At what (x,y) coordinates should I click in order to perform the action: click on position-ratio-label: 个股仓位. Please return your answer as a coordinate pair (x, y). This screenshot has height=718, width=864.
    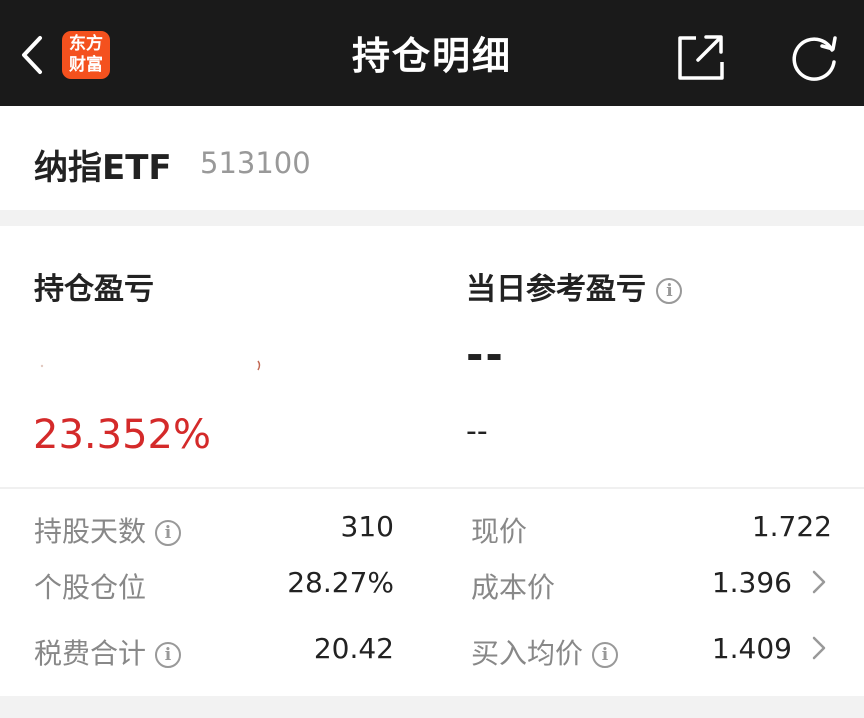
    Looking at the image, I should click on (90, 587).